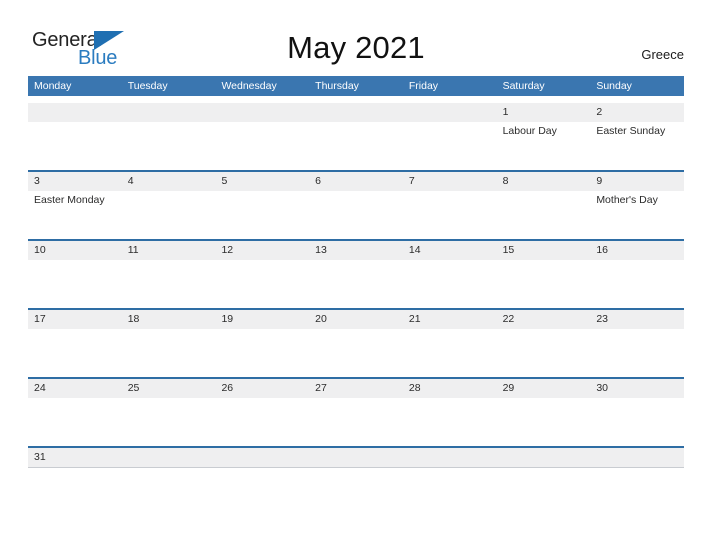 The image size is (712, 550). I want to click on calendar-week-row: 3 4 5 6 7 8 9 Easter Monday Mother's Day, so click(356, 204).